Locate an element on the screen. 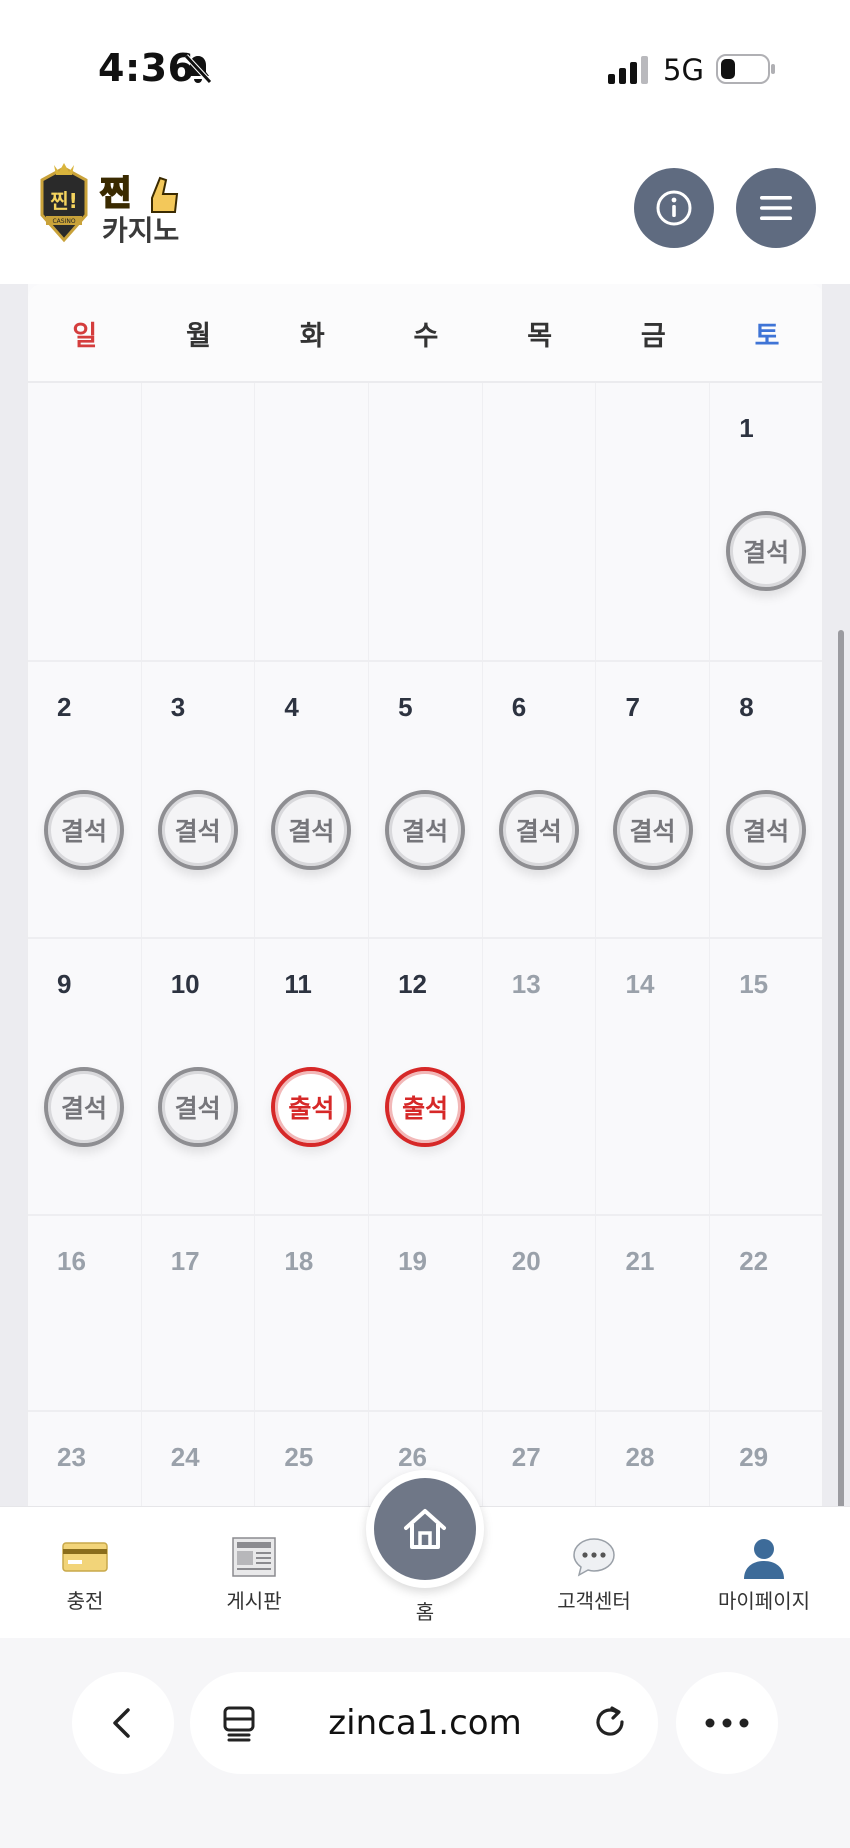 The width and height of the screenshot is (850, 1848). weekday-sat: 토 is located at coordinates (767, 336).